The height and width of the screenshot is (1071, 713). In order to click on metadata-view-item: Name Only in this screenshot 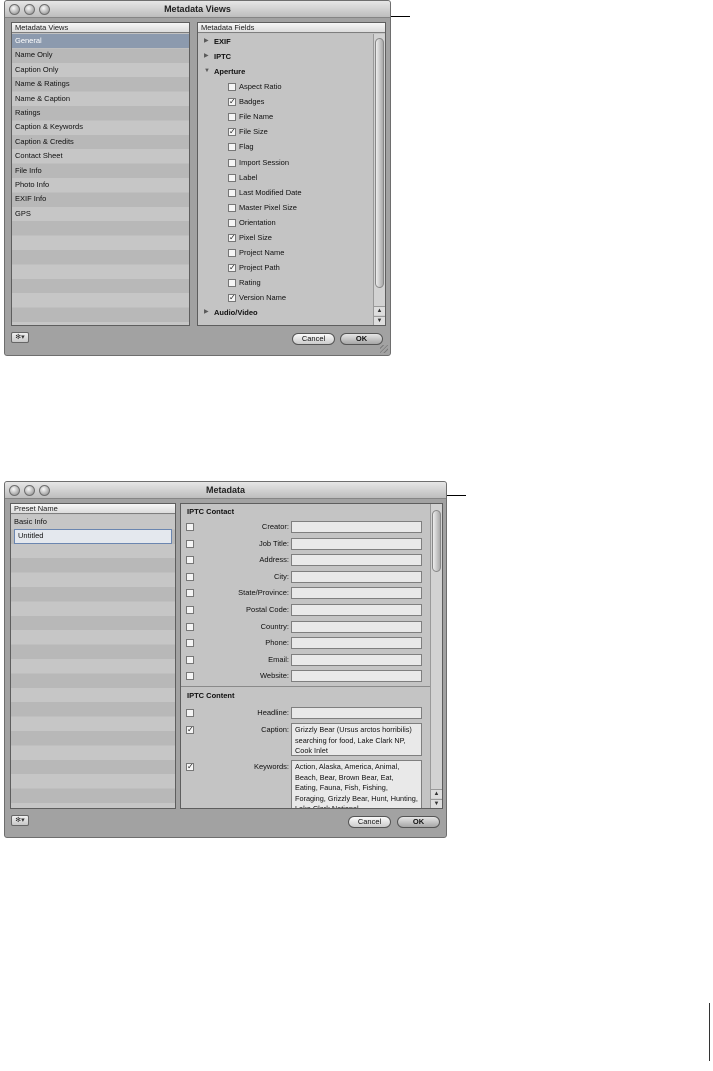, I will do `click(100, 55)`.